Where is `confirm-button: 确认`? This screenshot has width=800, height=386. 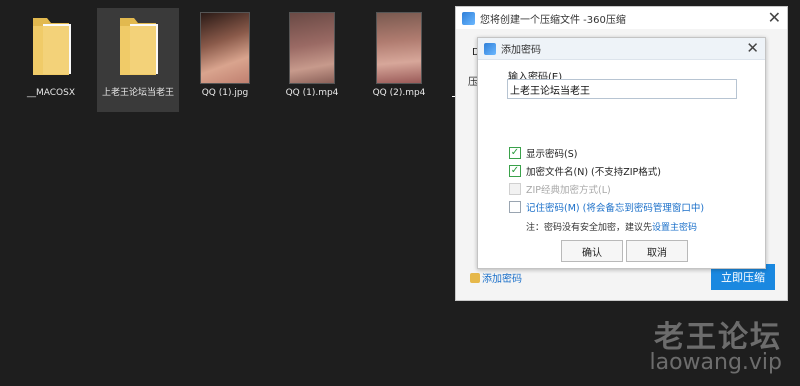
confirm-button: 确认 is located at coordinates (592, 251).